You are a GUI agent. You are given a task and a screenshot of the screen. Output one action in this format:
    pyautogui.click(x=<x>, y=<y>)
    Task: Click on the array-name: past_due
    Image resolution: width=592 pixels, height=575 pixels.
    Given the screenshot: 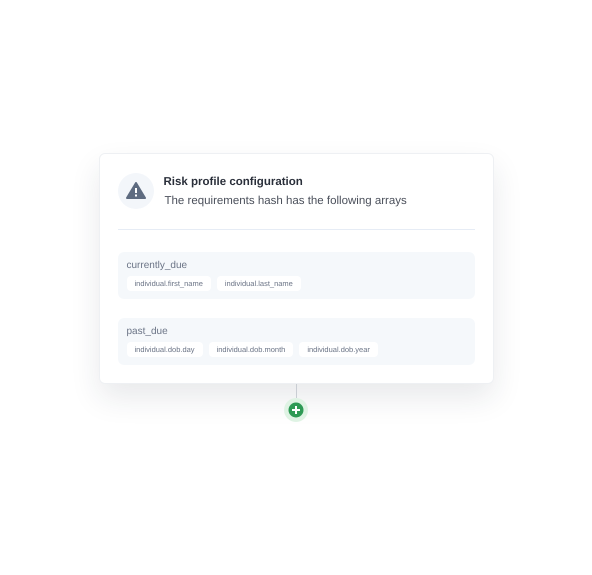 What is the action you would take?
    pyautogui.click(x=147, y=331)
    